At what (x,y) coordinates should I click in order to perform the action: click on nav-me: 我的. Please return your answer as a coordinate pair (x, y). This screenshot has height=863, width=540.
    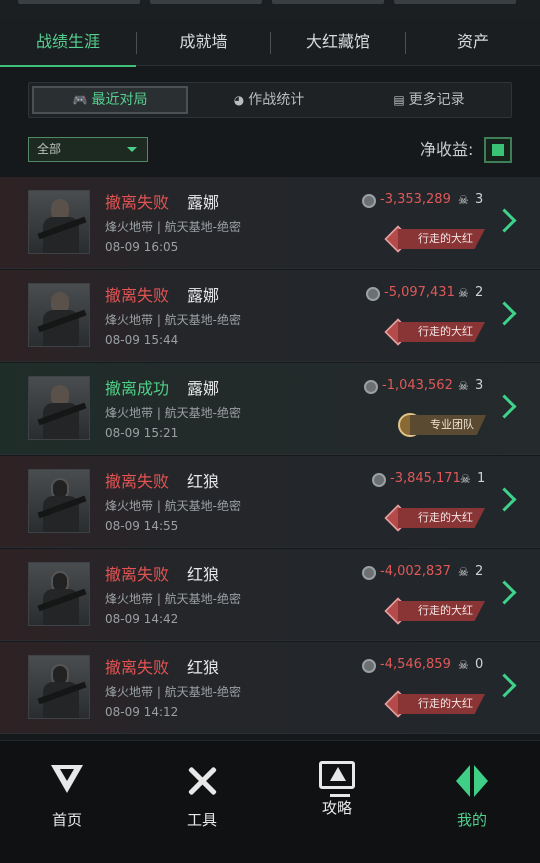
    Looking at the image, I should click on (472, 801).